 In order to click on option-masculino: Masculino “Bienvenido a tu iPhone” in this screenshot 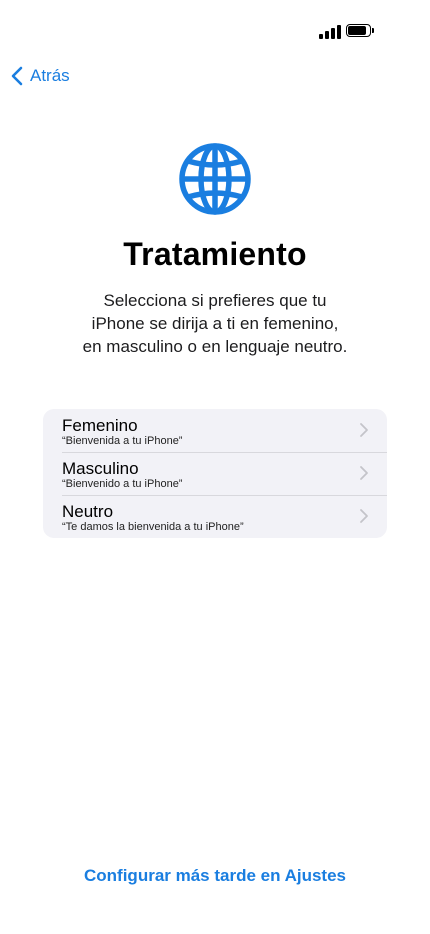, I will do `click(215, 473)`.